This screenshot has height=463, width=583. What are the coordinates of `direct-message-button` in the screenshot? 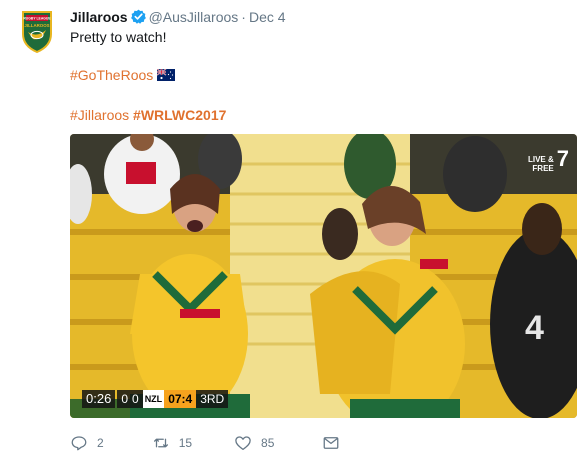 It's located at (331, 443).